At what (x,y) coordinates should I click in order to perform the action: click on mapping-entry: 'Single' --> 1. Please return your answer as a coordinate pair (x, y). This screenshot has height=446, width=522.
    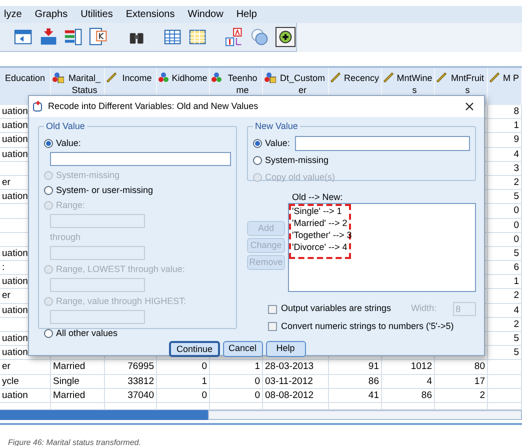
    Looking at the image, I should click on (383, 211).